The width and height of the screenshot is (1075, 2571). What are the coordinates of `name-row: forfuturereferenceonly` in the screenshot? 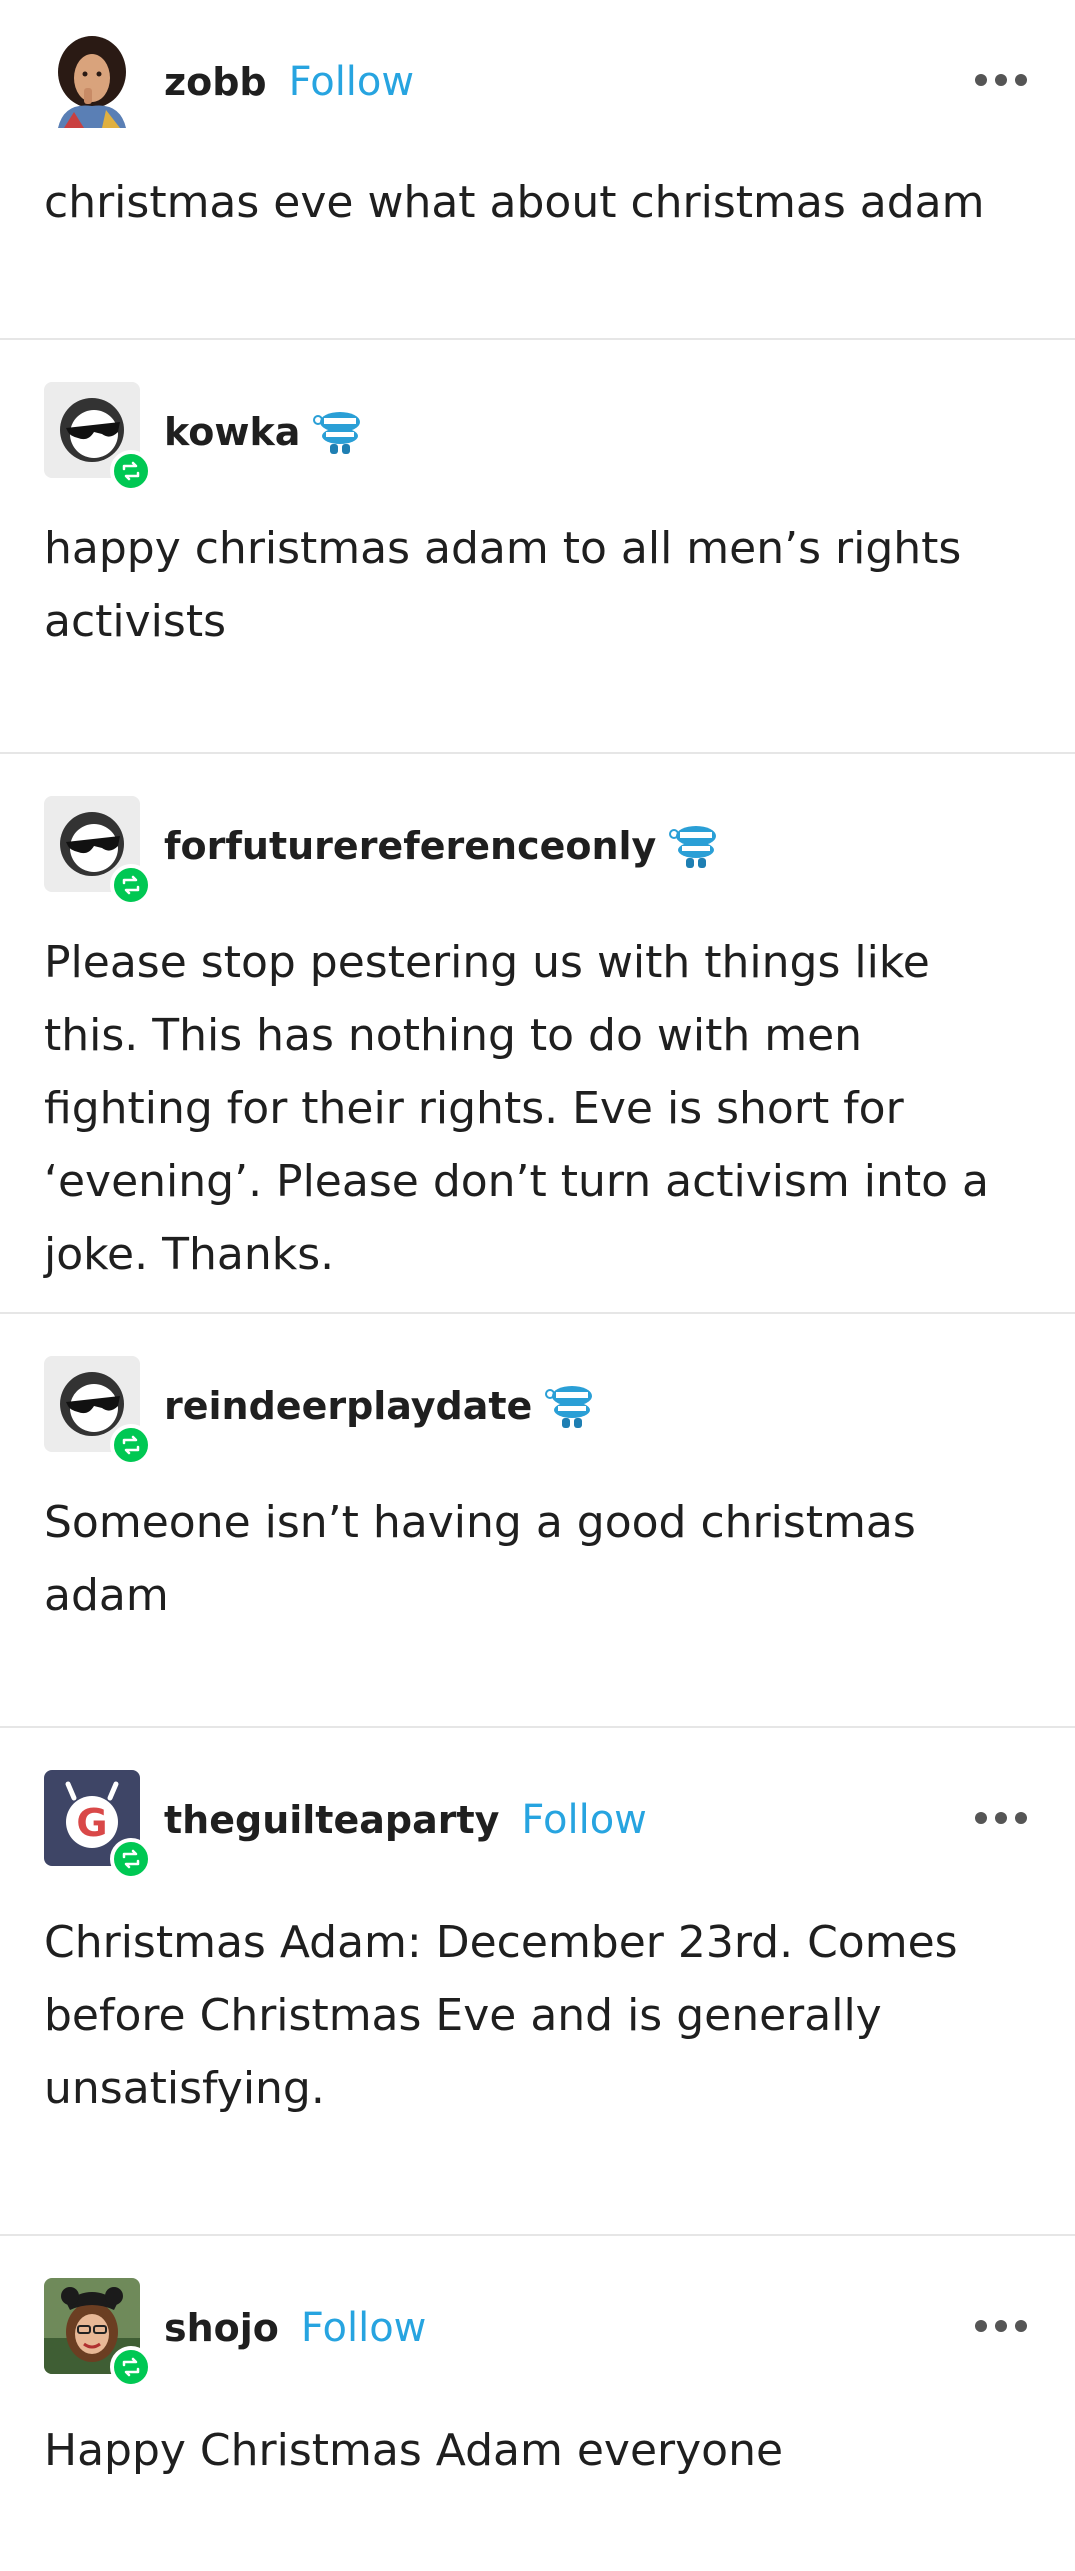 It's located at (442, 846).